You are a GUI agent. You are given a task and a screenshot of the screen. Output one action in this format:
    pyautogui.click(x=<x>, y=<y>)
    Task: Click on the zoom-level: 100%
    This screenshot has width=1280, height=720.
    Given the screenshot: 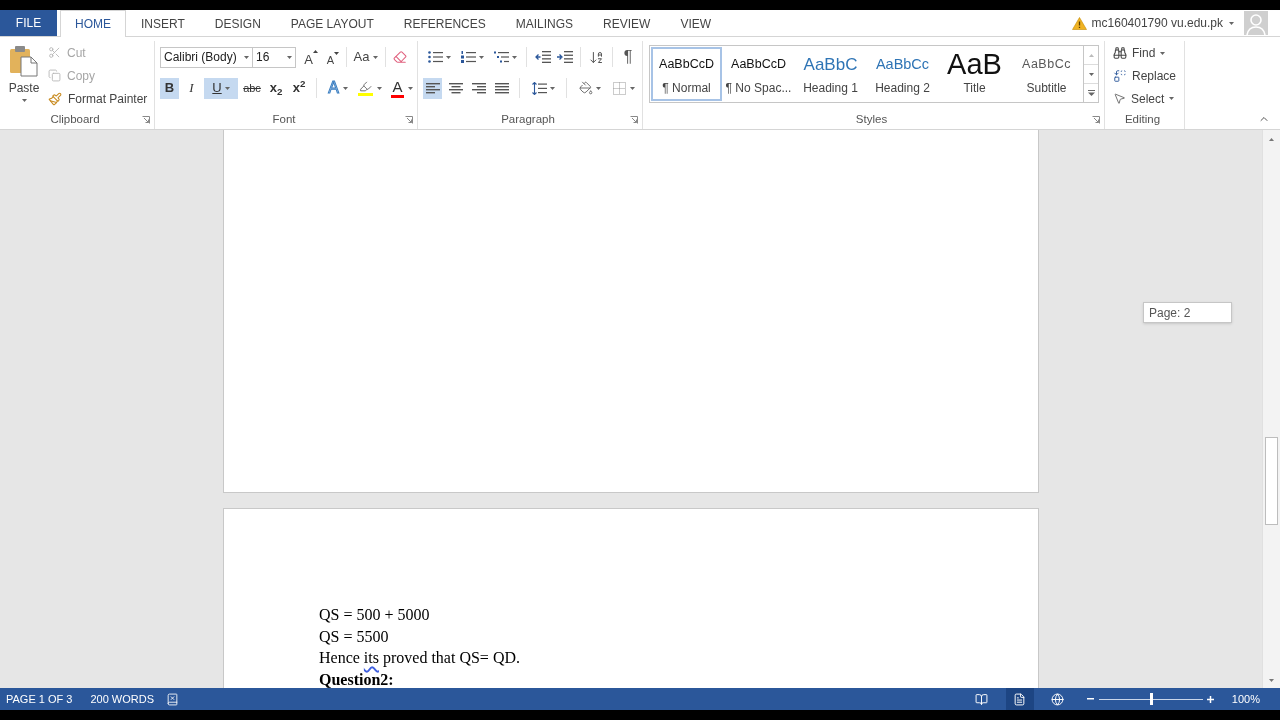 What is the action you would take?
    pyautogui.click(x=1245, y=699)
    